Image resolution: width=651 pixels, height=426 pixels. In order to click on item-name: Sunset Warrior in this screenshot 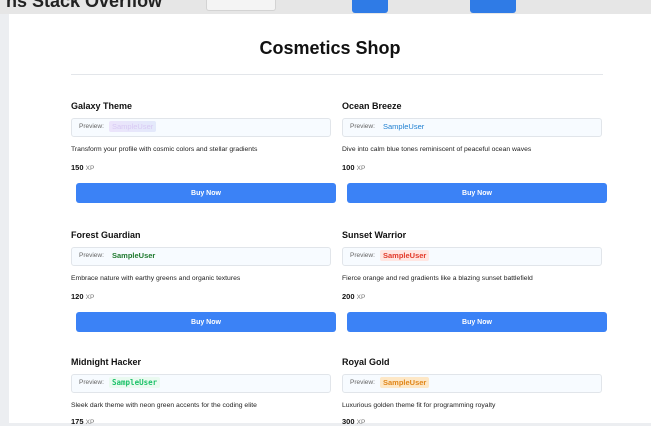, I will do `click(374, 235)`.